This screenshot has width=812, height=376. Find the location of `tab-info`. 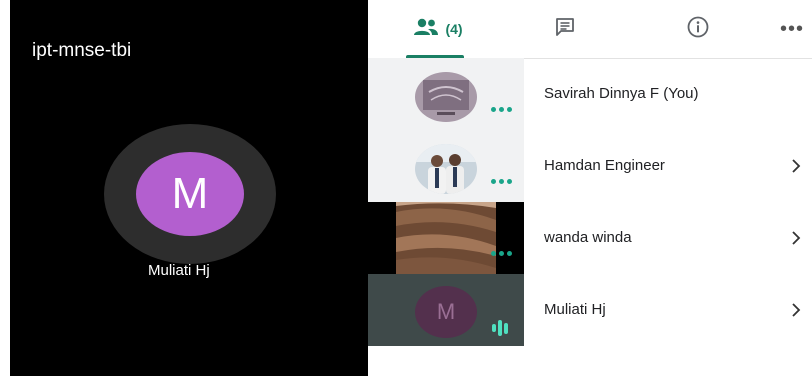

tab-info is located at coordinates (698, 29).